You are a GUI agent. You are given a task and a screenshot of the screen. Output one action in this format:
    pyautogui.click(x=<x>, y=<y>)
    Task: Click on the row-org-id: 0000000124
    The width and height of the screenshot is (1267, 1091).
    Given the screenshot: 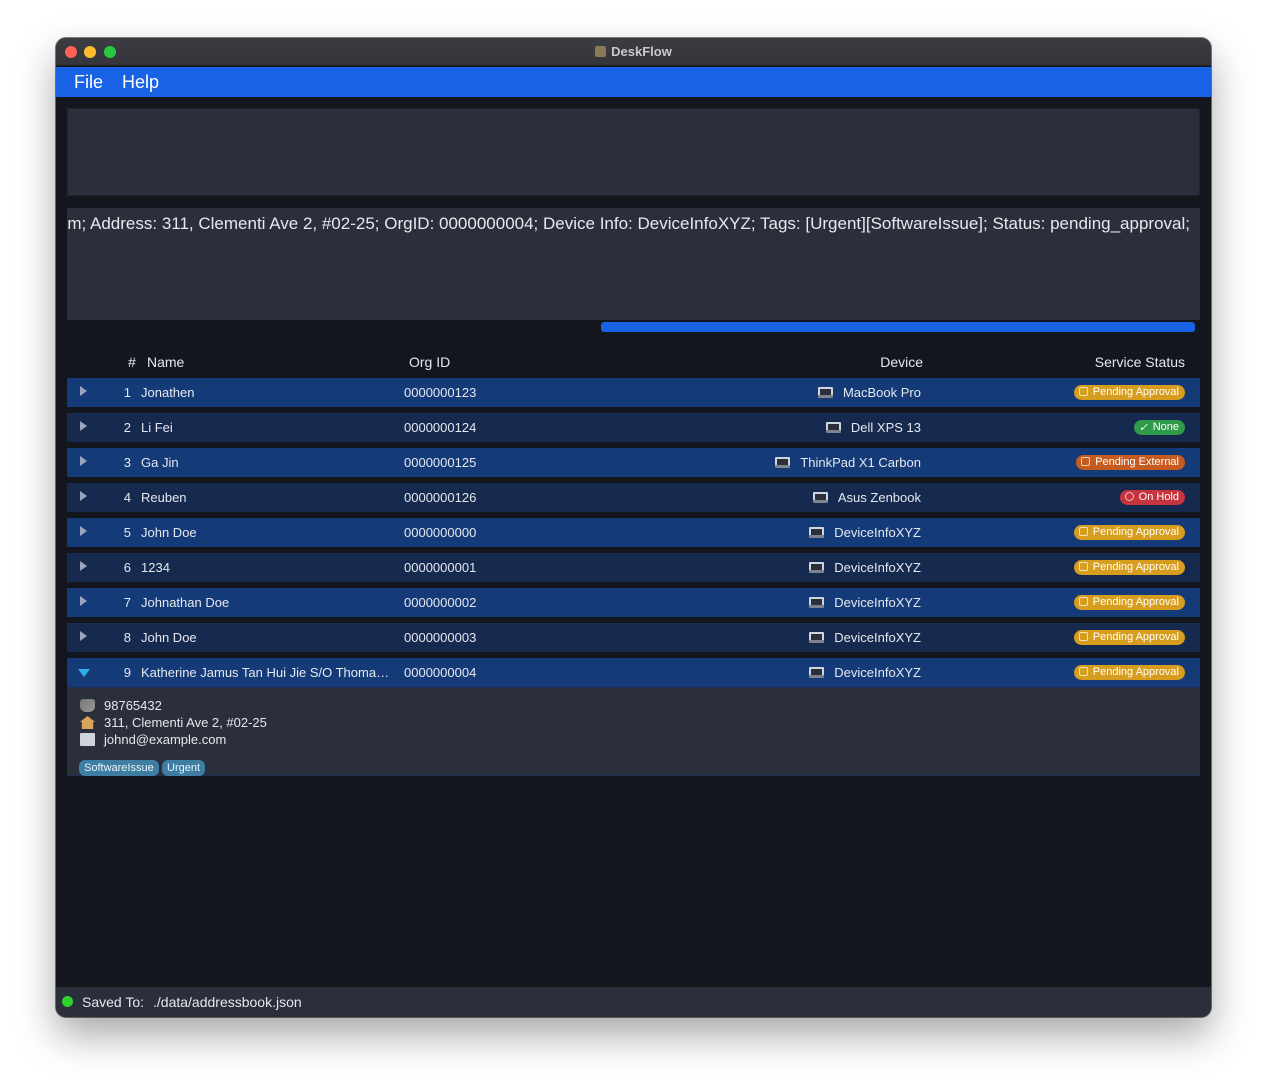 What is the action you would take?
    pyautogui.click(x=440, y=427)
    